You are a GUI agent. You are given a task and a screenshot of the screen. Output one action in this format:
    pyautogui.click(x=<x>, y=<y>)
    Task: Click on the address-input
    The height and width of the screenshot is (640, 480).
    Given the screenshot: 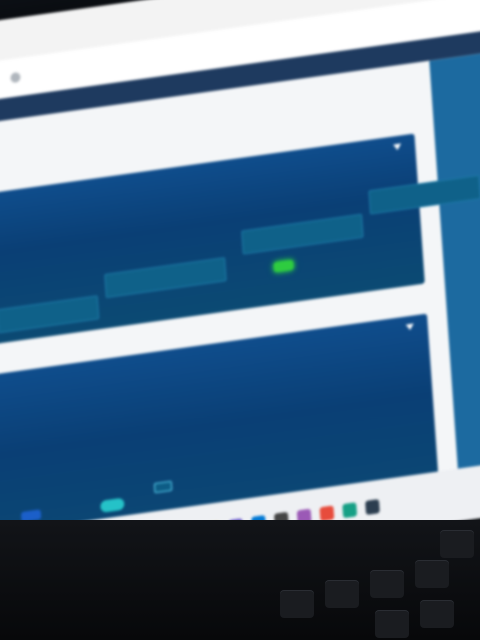 What is the action you would take?
    pyautogui.click(x=26, y=75)
    